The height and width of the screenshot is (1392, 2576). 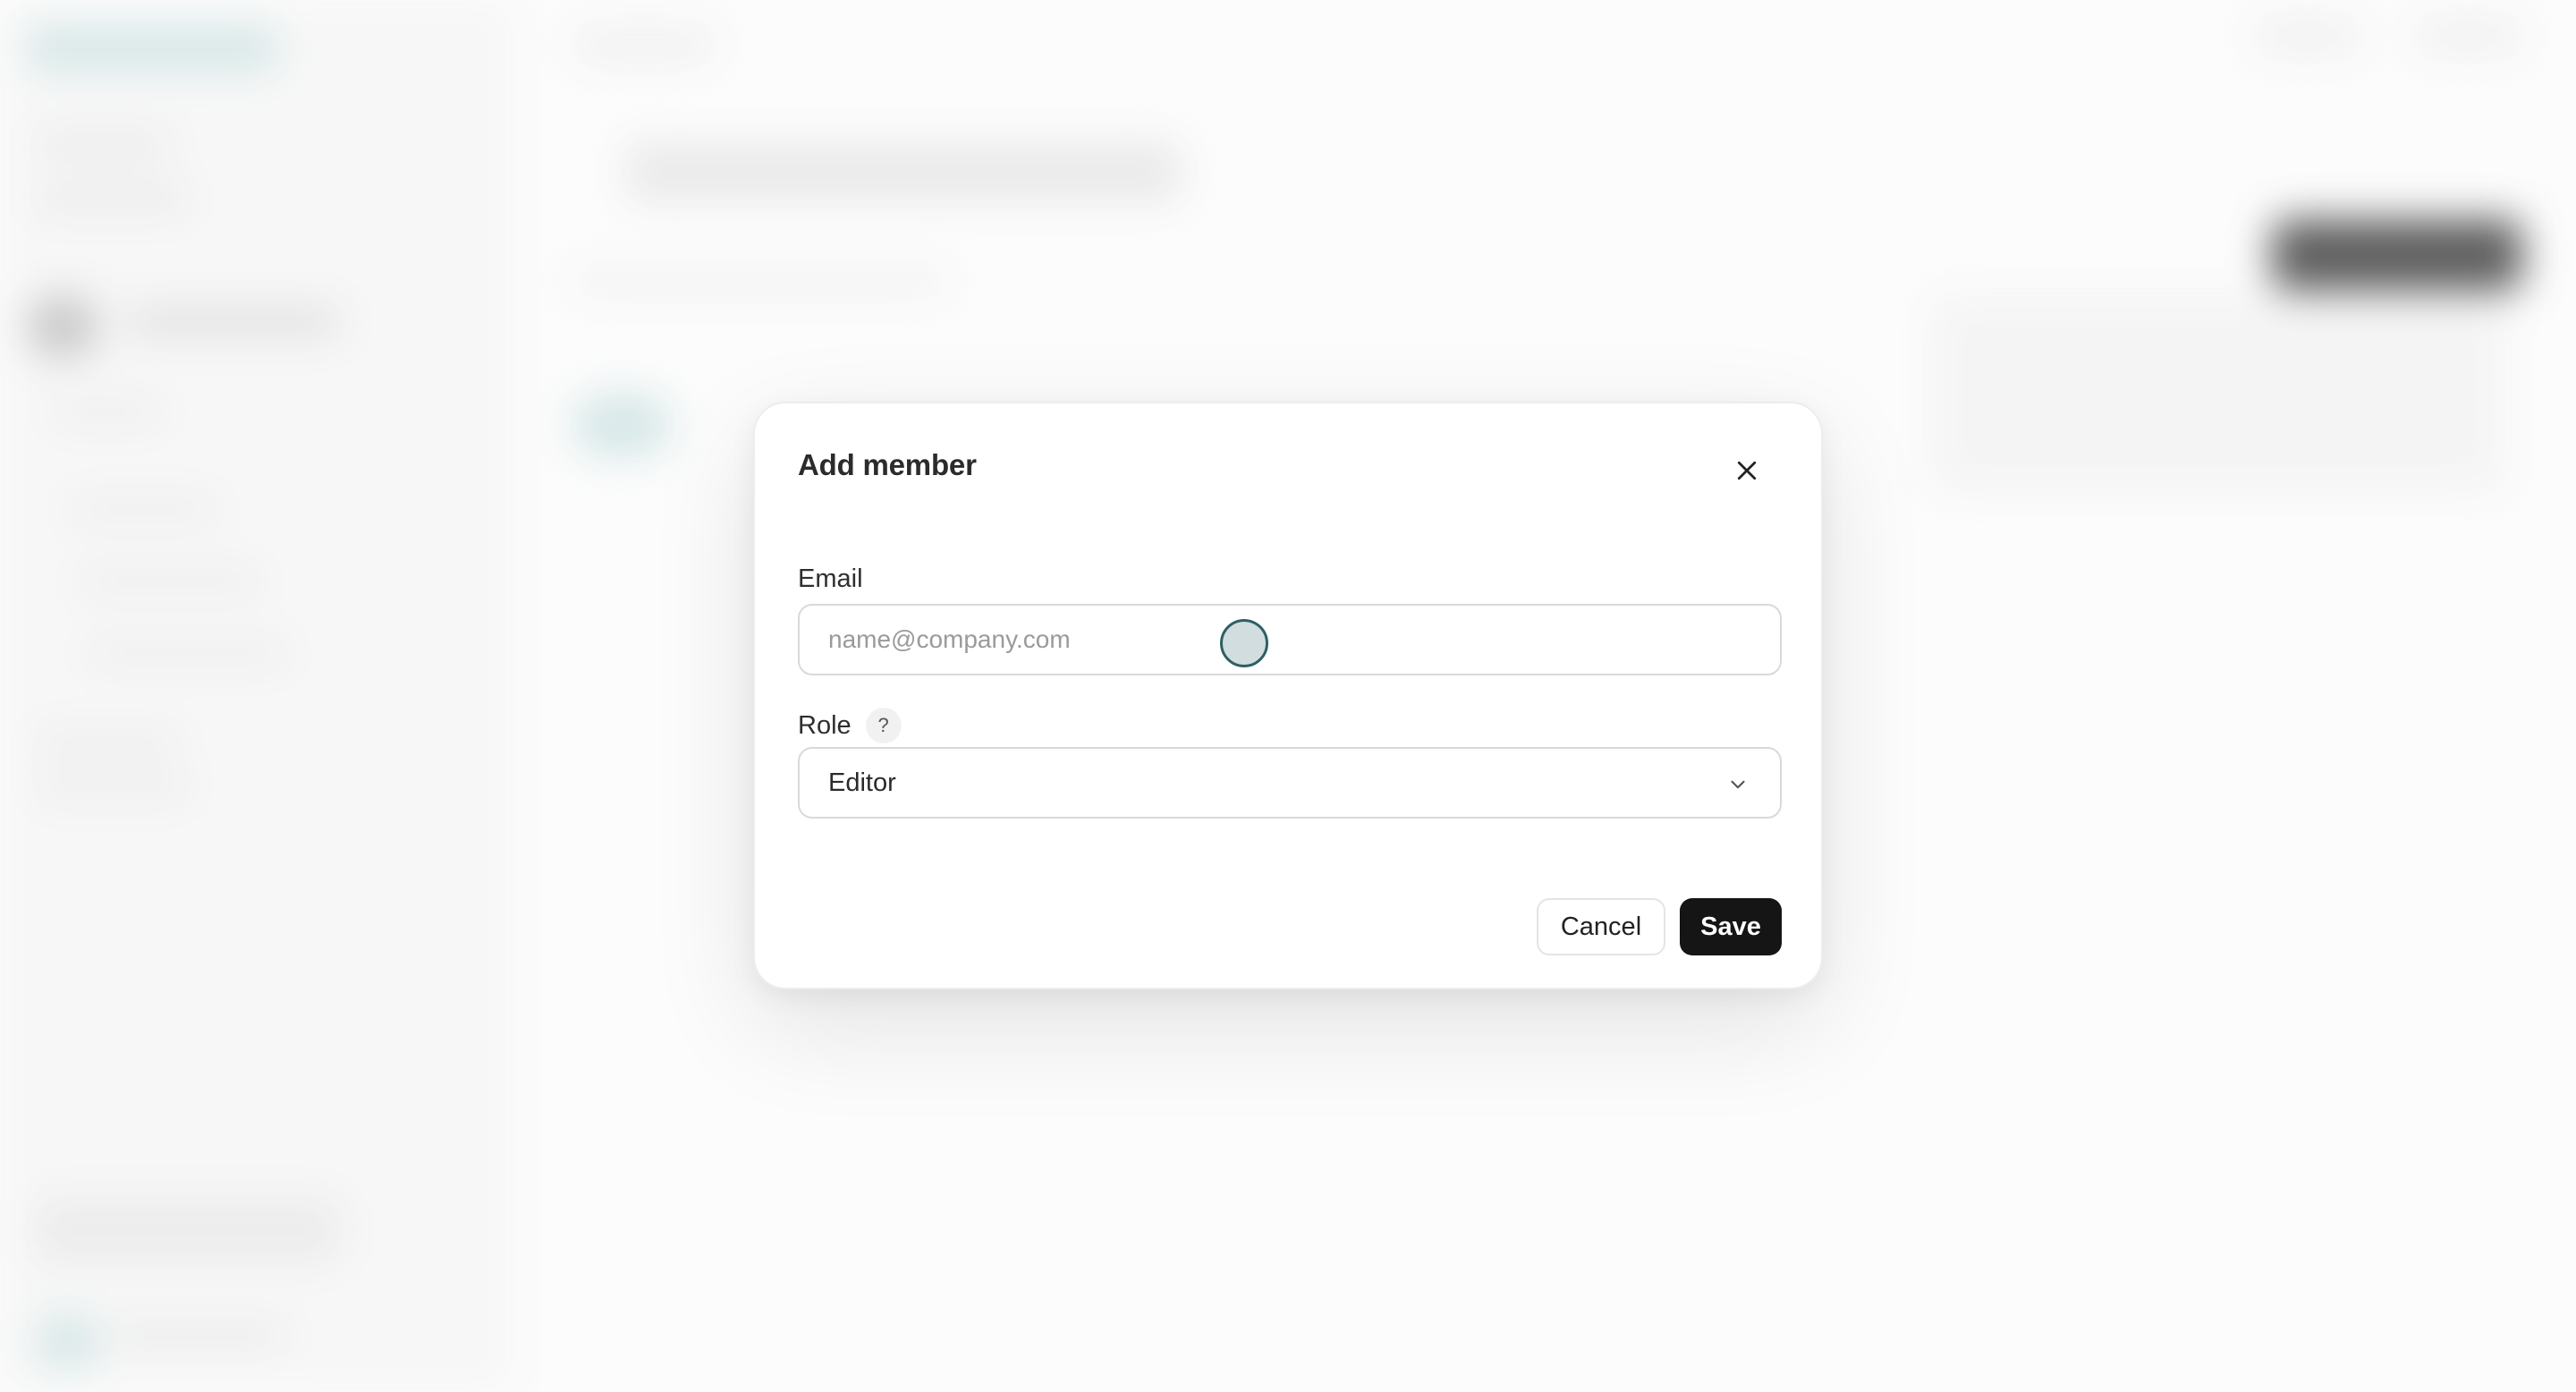 I want to click on chevron-down-icon, so click(x=1738, y=784).